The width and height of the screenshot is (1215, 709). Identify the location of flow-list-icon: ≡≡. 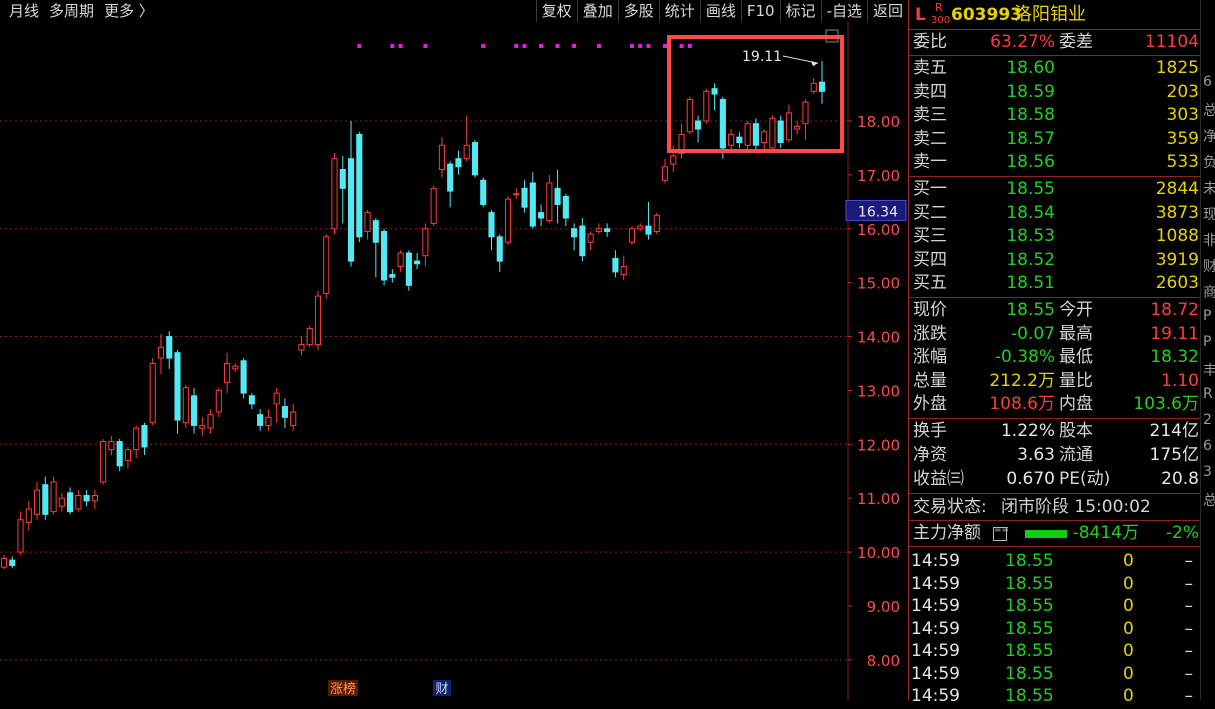
(1001, 533).